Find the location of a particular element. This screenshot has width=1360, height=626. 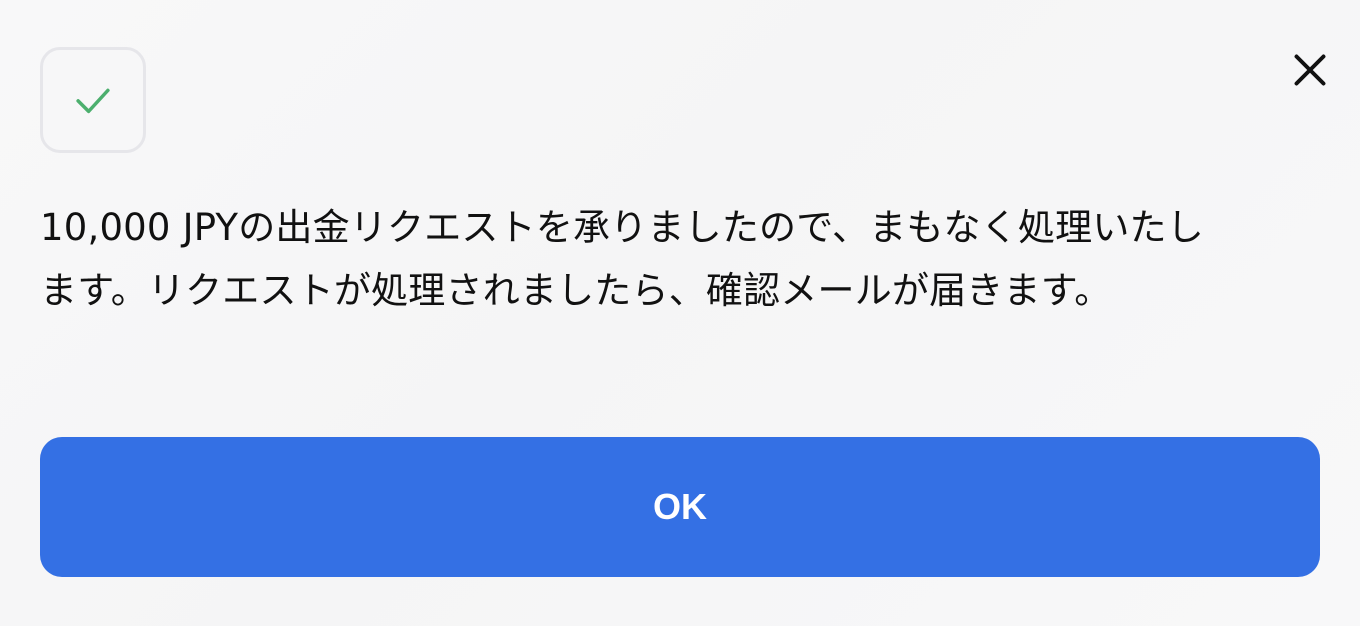

message-line-2: ます。リクエストが処理されましたら、確認メールが届きます。 is located at coordinates (576, 290).